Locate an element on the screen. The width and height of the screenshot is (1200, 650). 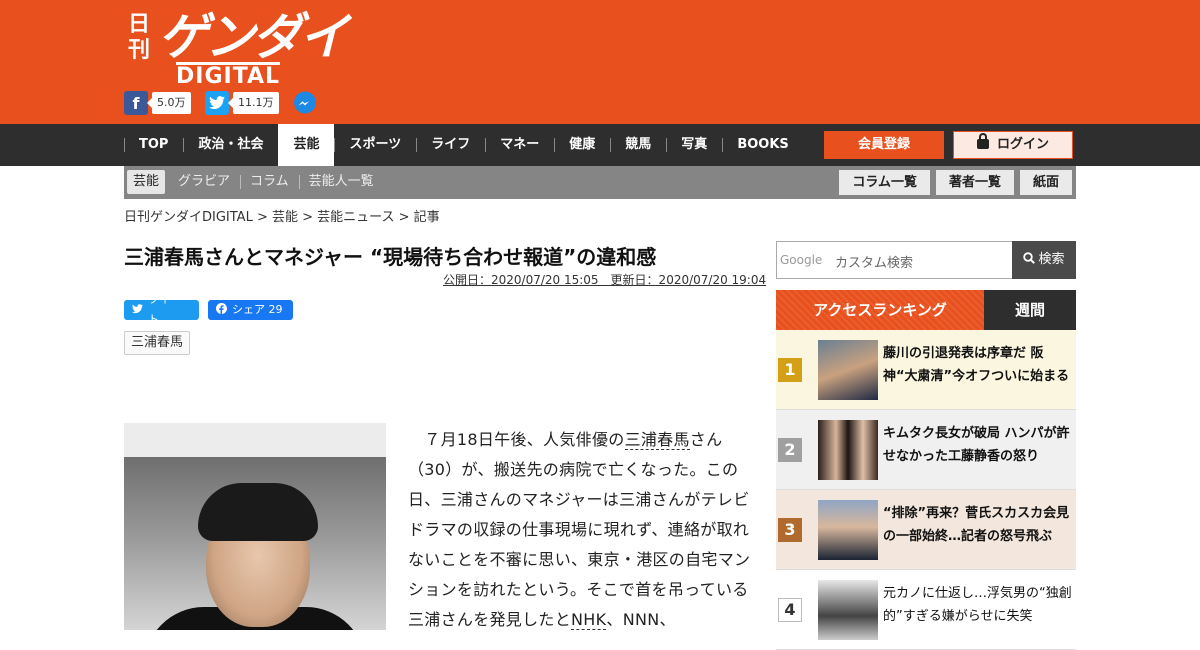
rank-number: 2 is located at coordinates (790, 450).